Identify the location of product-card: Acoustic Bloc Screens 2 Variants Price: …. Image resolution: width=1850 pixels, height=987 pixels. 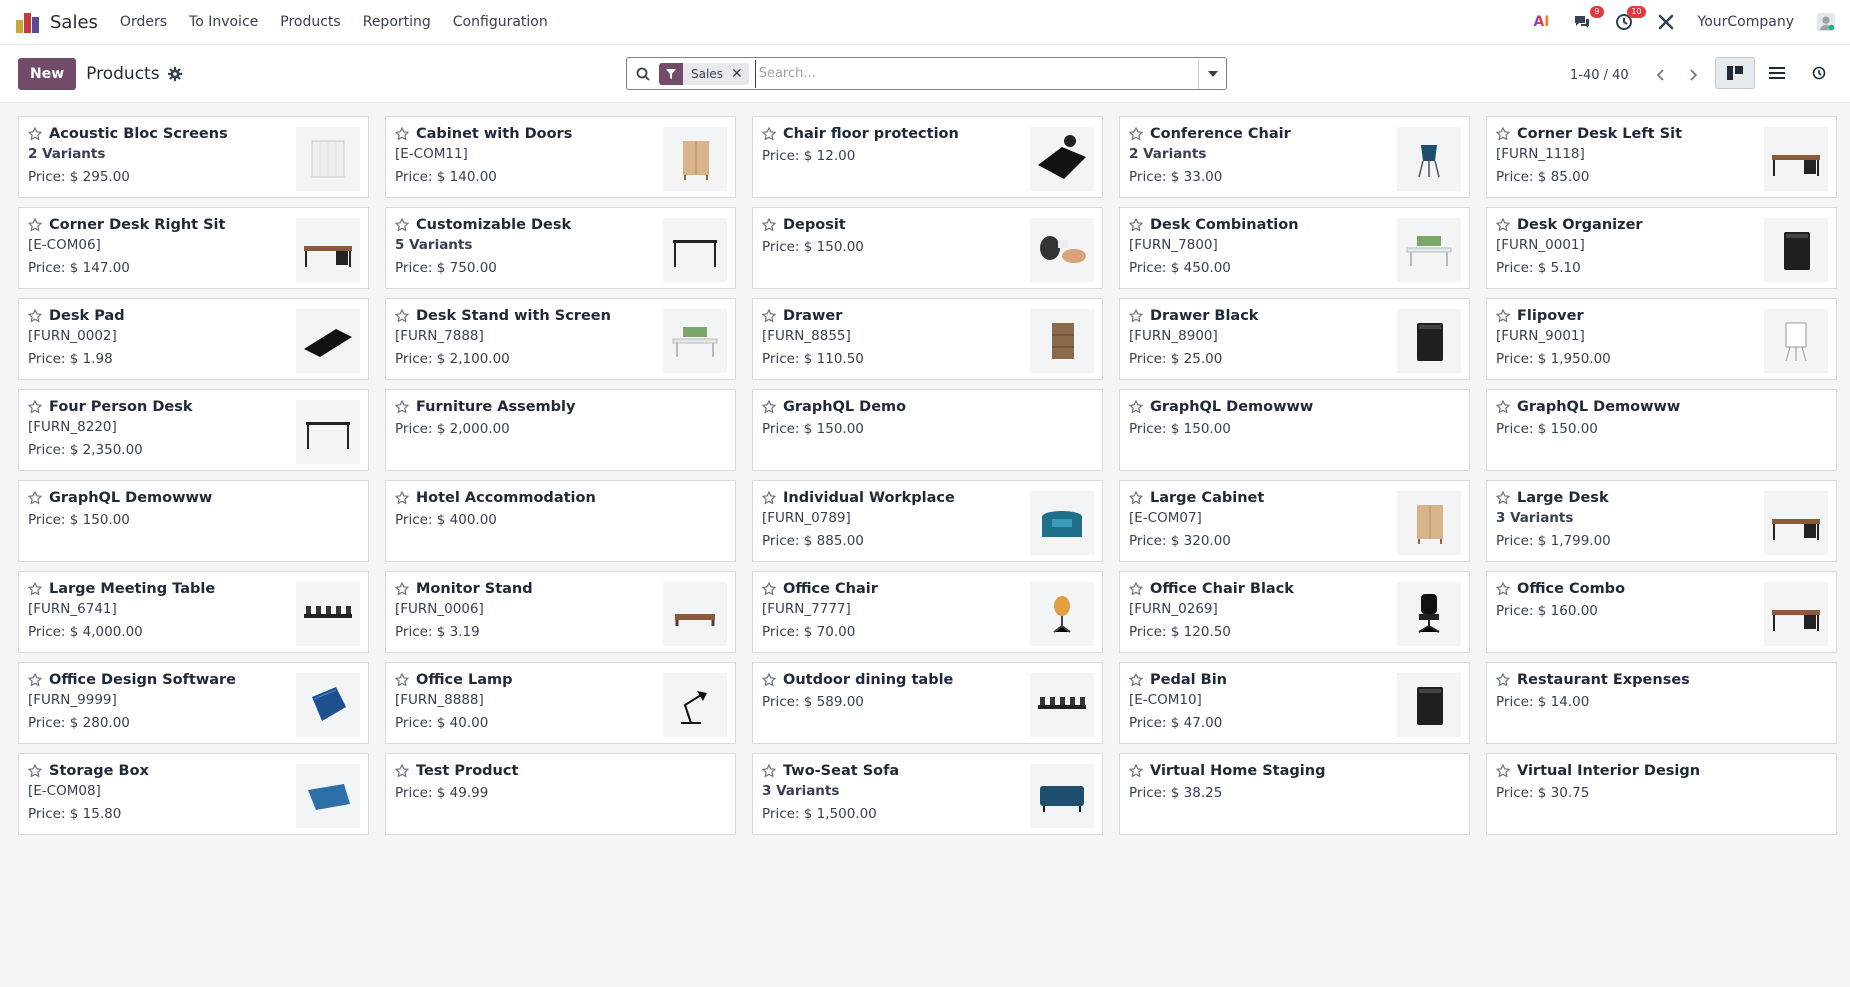
(193, 157).